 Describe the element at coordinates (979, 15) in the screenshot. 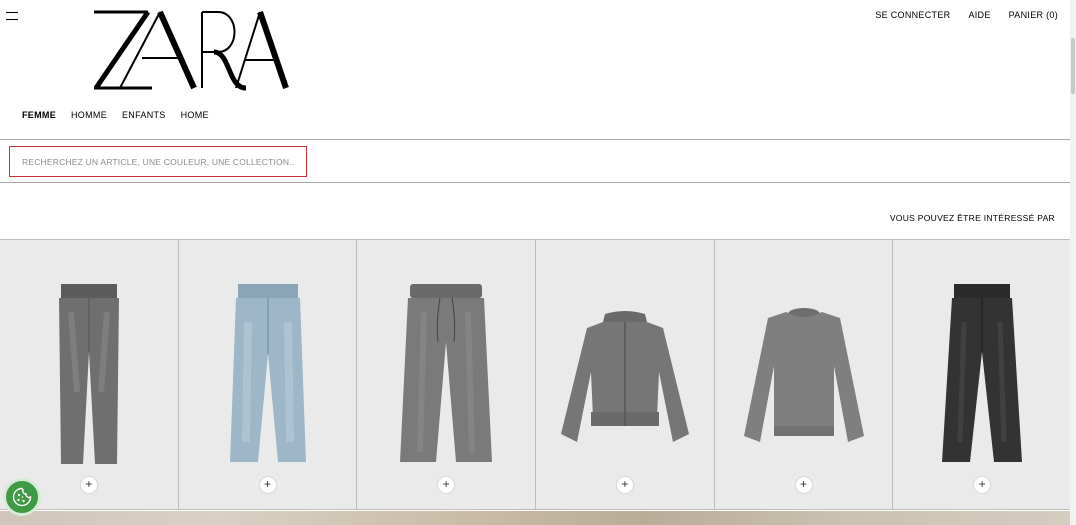

I see `help-link: AIDE` at that location.